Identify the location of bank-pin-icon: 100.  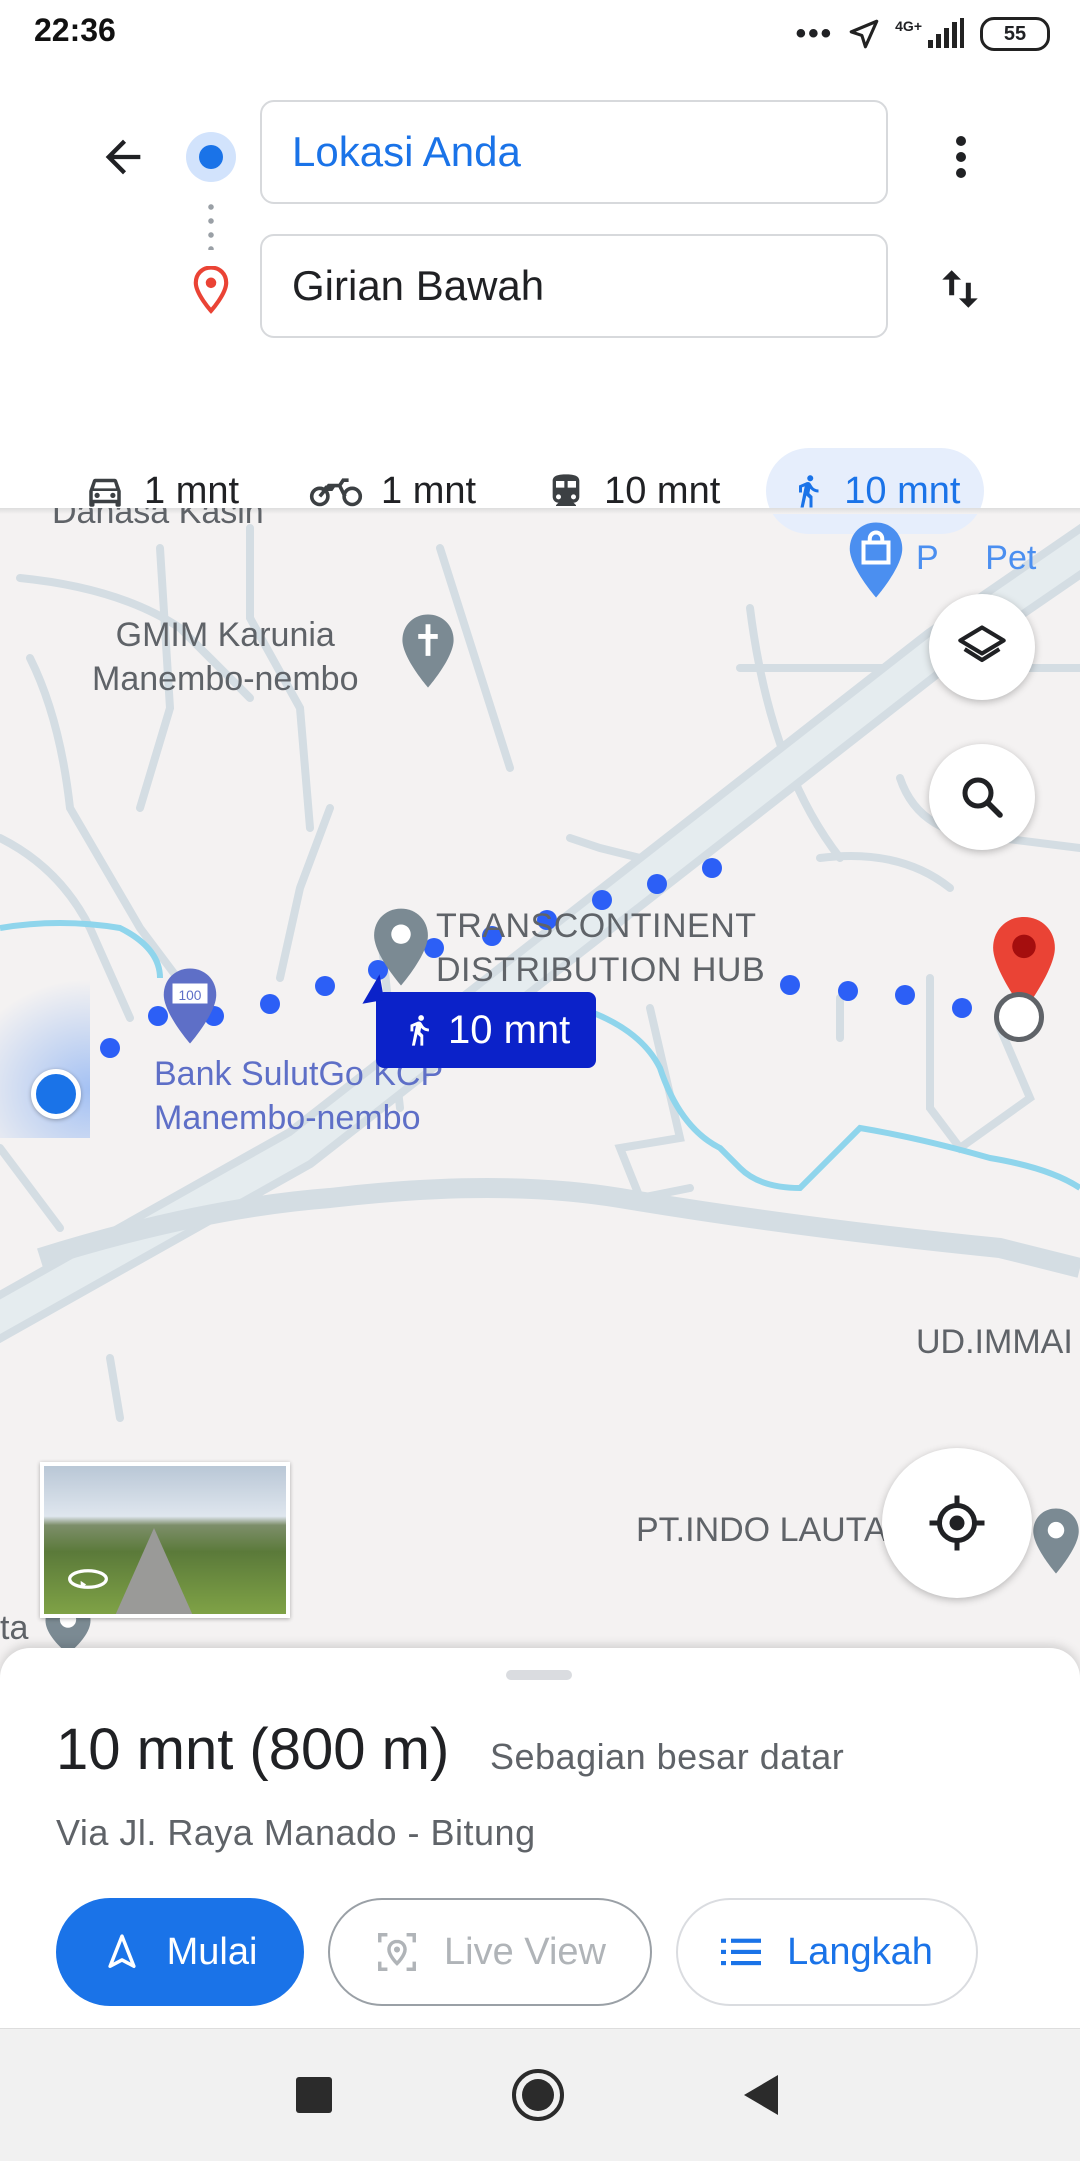
(190, 1006).